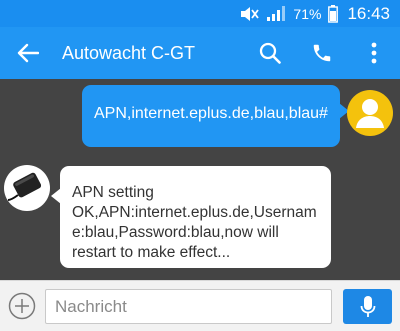 The width and height of the screenshot is (400, 331). I want to click on signal-icon, so click(276, 13).